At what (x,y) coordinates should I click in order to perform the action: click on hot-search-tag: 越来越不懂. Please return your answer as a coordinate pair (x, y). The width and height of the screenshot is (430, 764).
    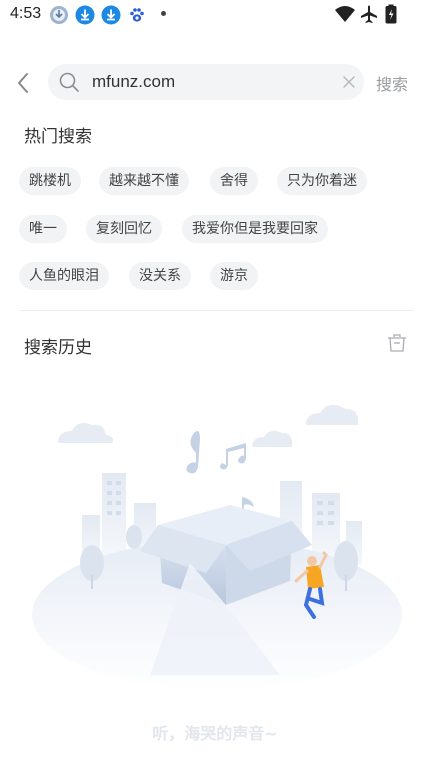
    Looking at the image, I should click on (144, 181).